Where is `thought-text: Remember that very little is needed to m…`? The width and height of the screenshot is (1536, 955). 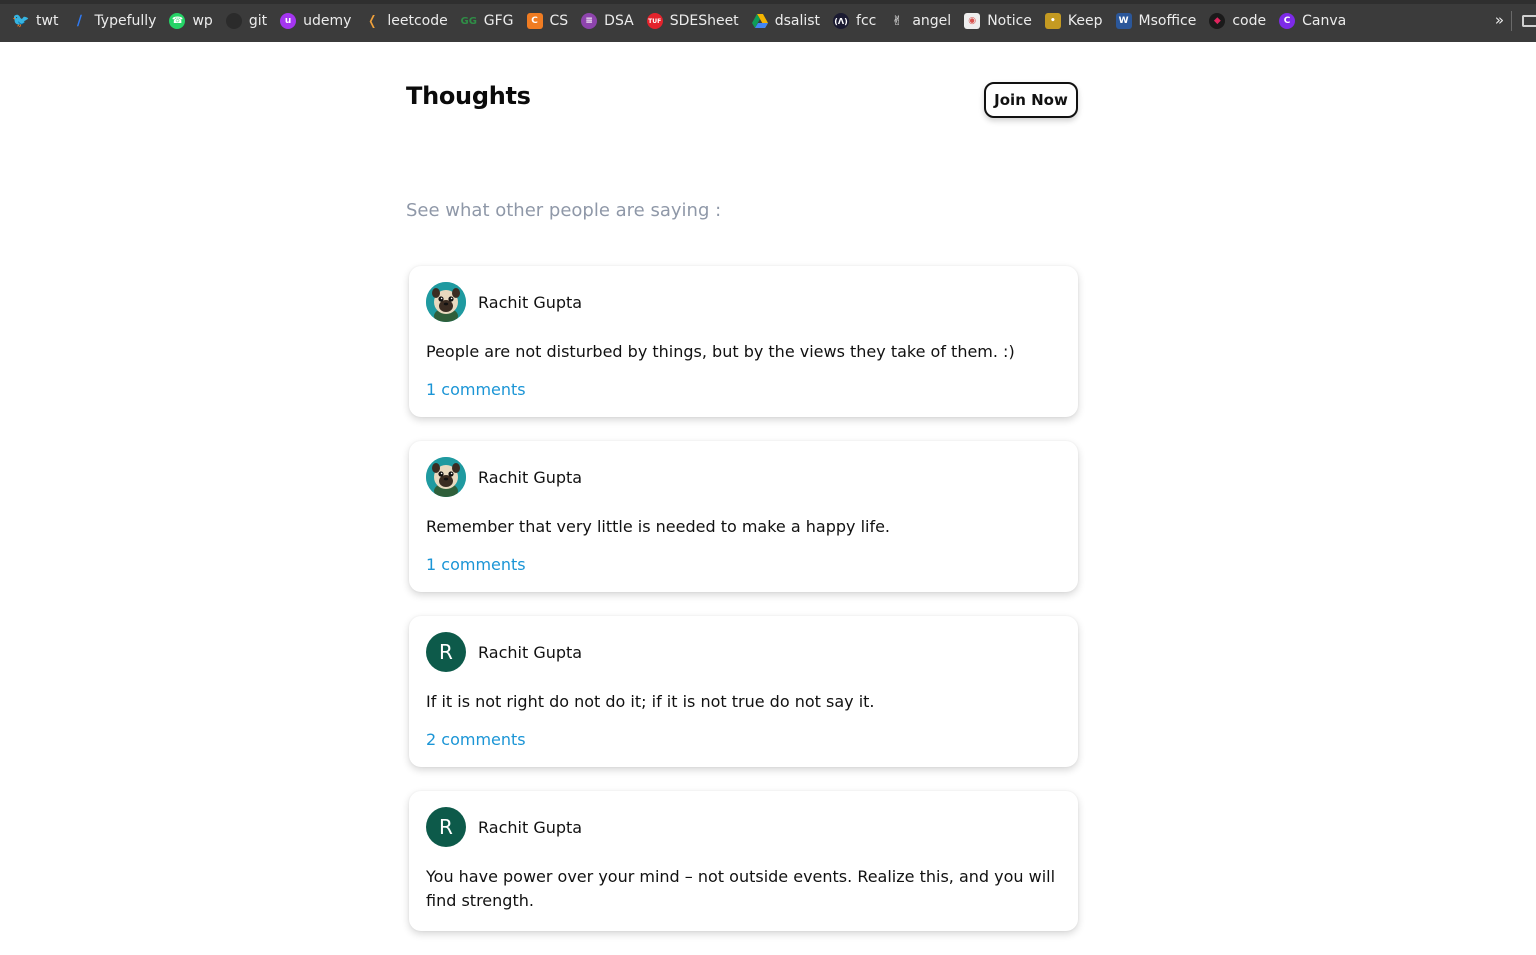 thought-text: Remember that very little is needed to m… is located at coordinates (658, 526).